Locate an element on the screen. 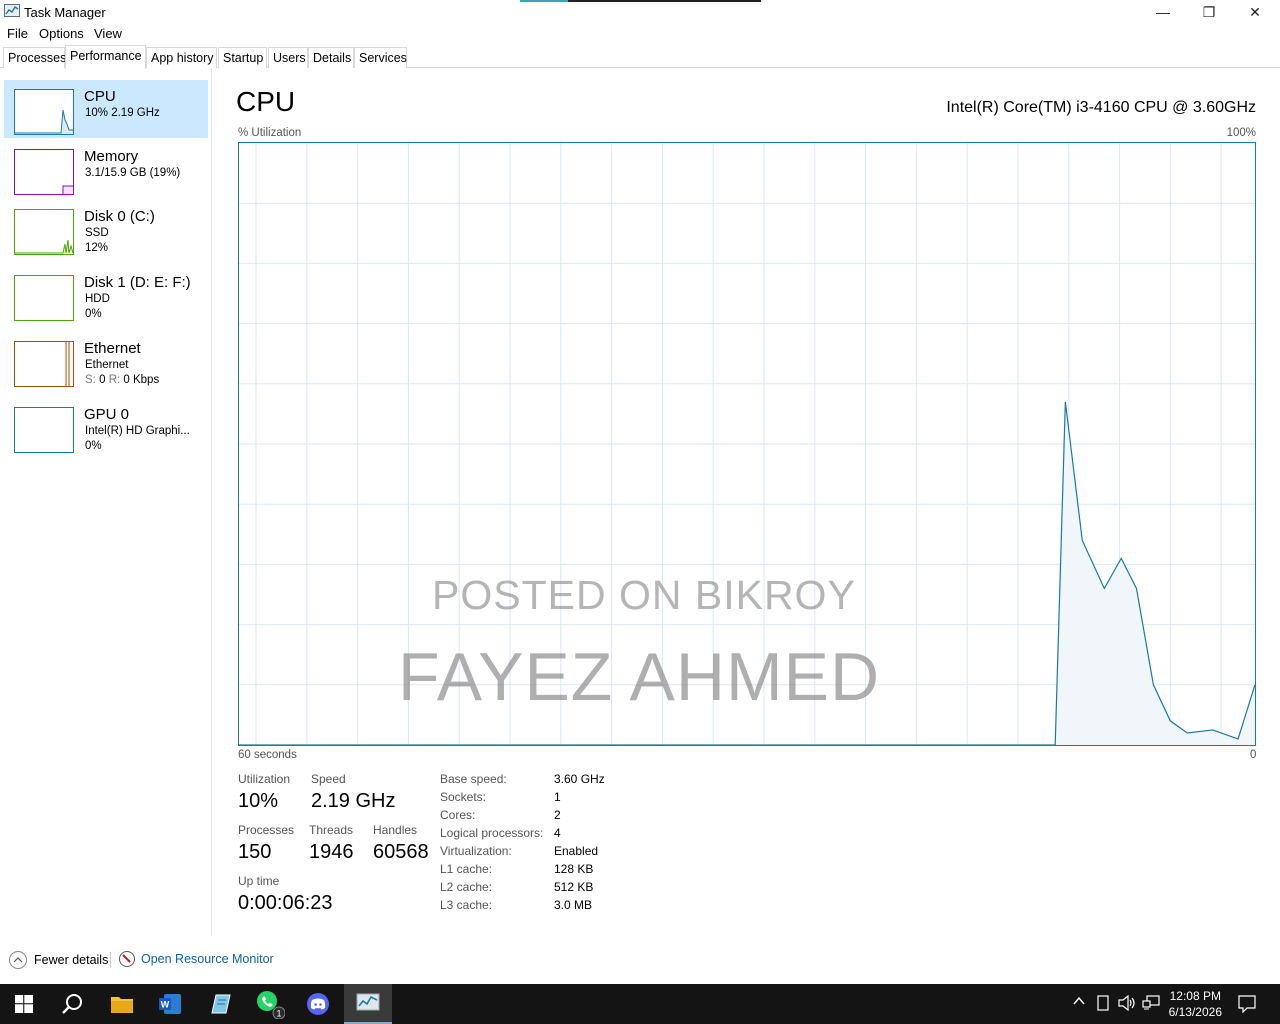  tab-processes: Processes is located at coordinates (34, 57).